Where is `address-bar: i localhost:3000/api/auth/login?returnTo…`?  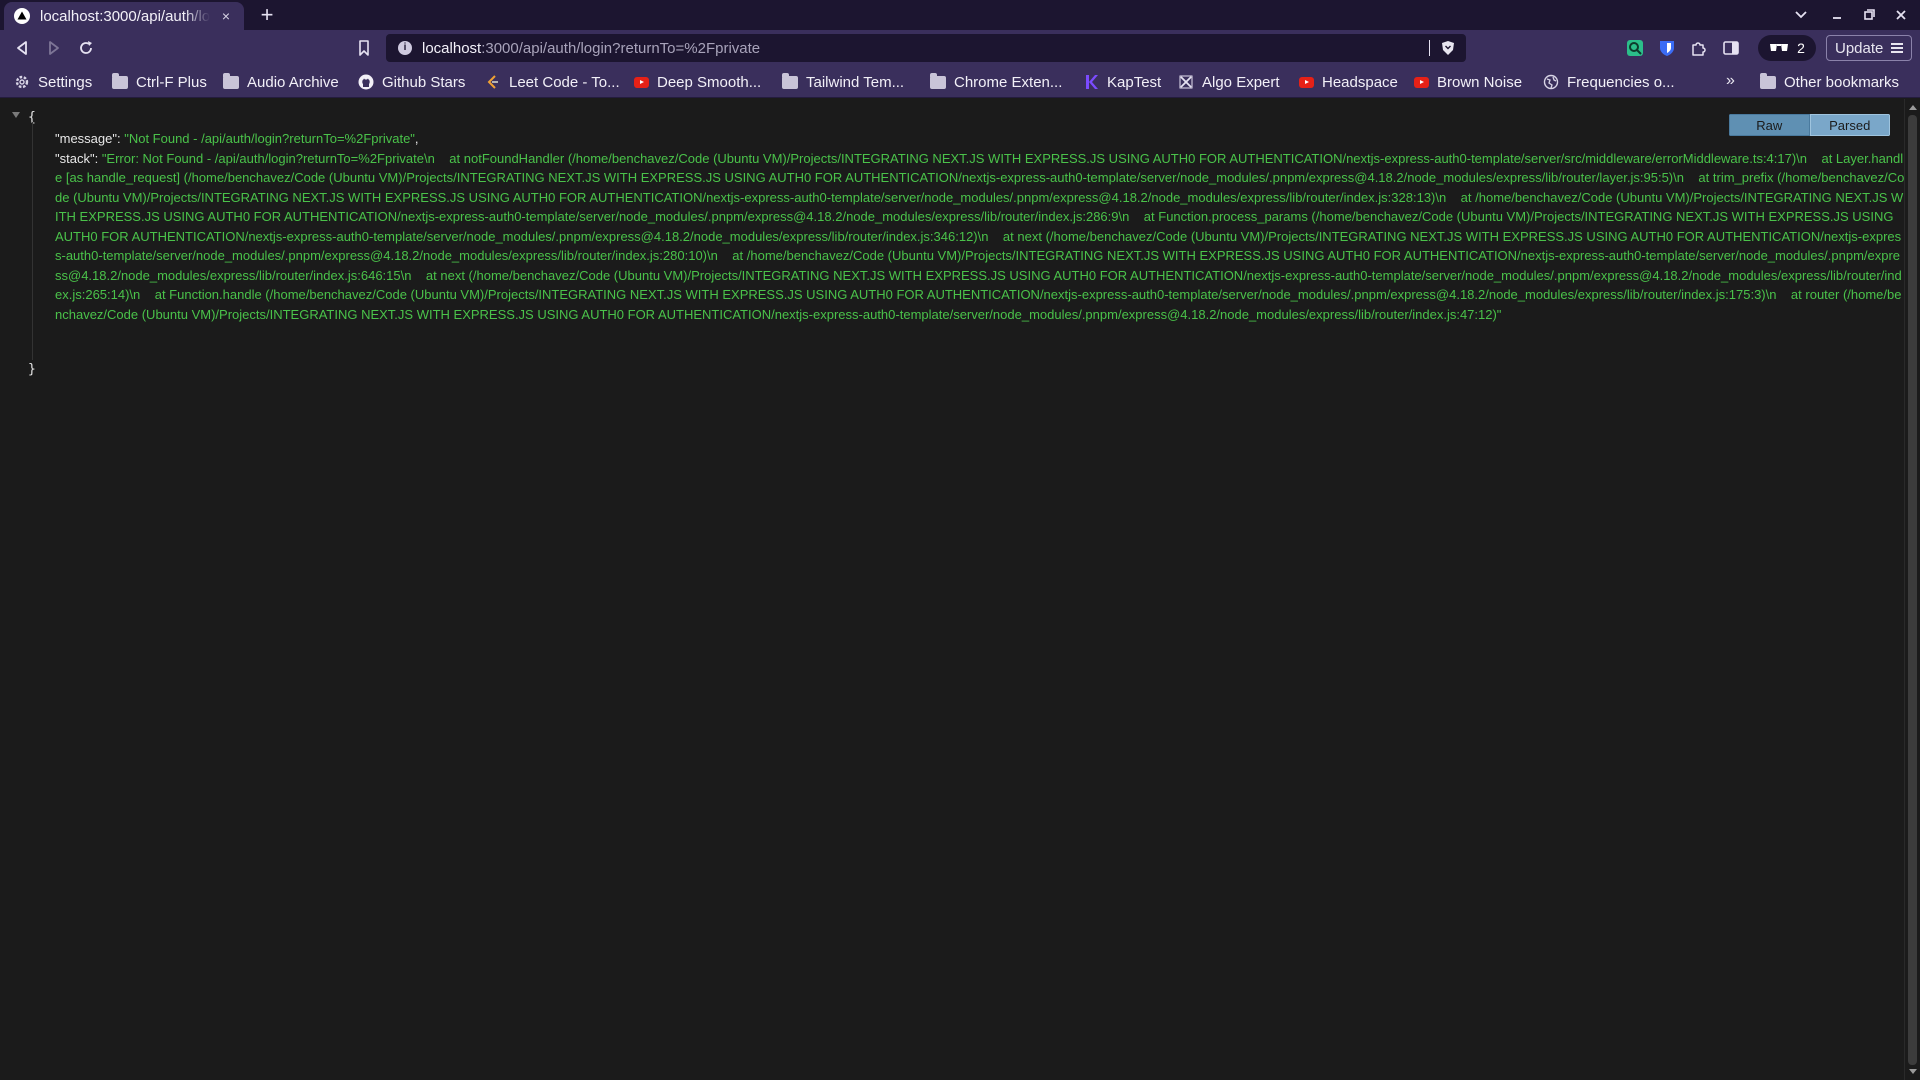 address-bar: i localhost:3000/api/auth/login?returnTo… is located at coordinates (926, 48).